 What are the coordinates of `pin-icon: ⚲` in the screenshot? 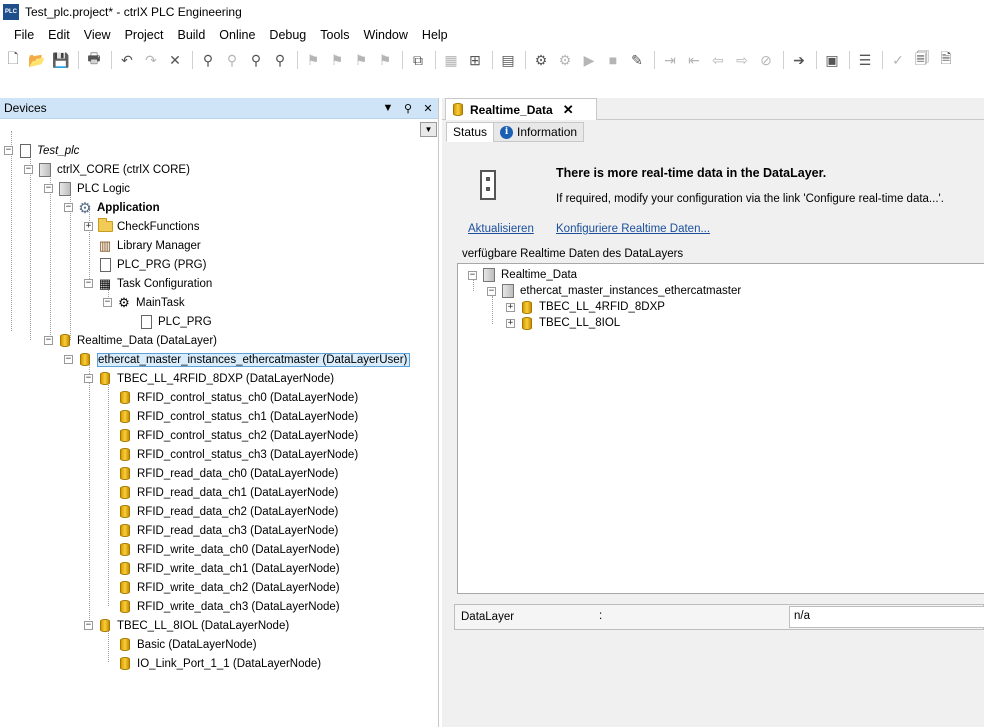 It's located at (408, 108).